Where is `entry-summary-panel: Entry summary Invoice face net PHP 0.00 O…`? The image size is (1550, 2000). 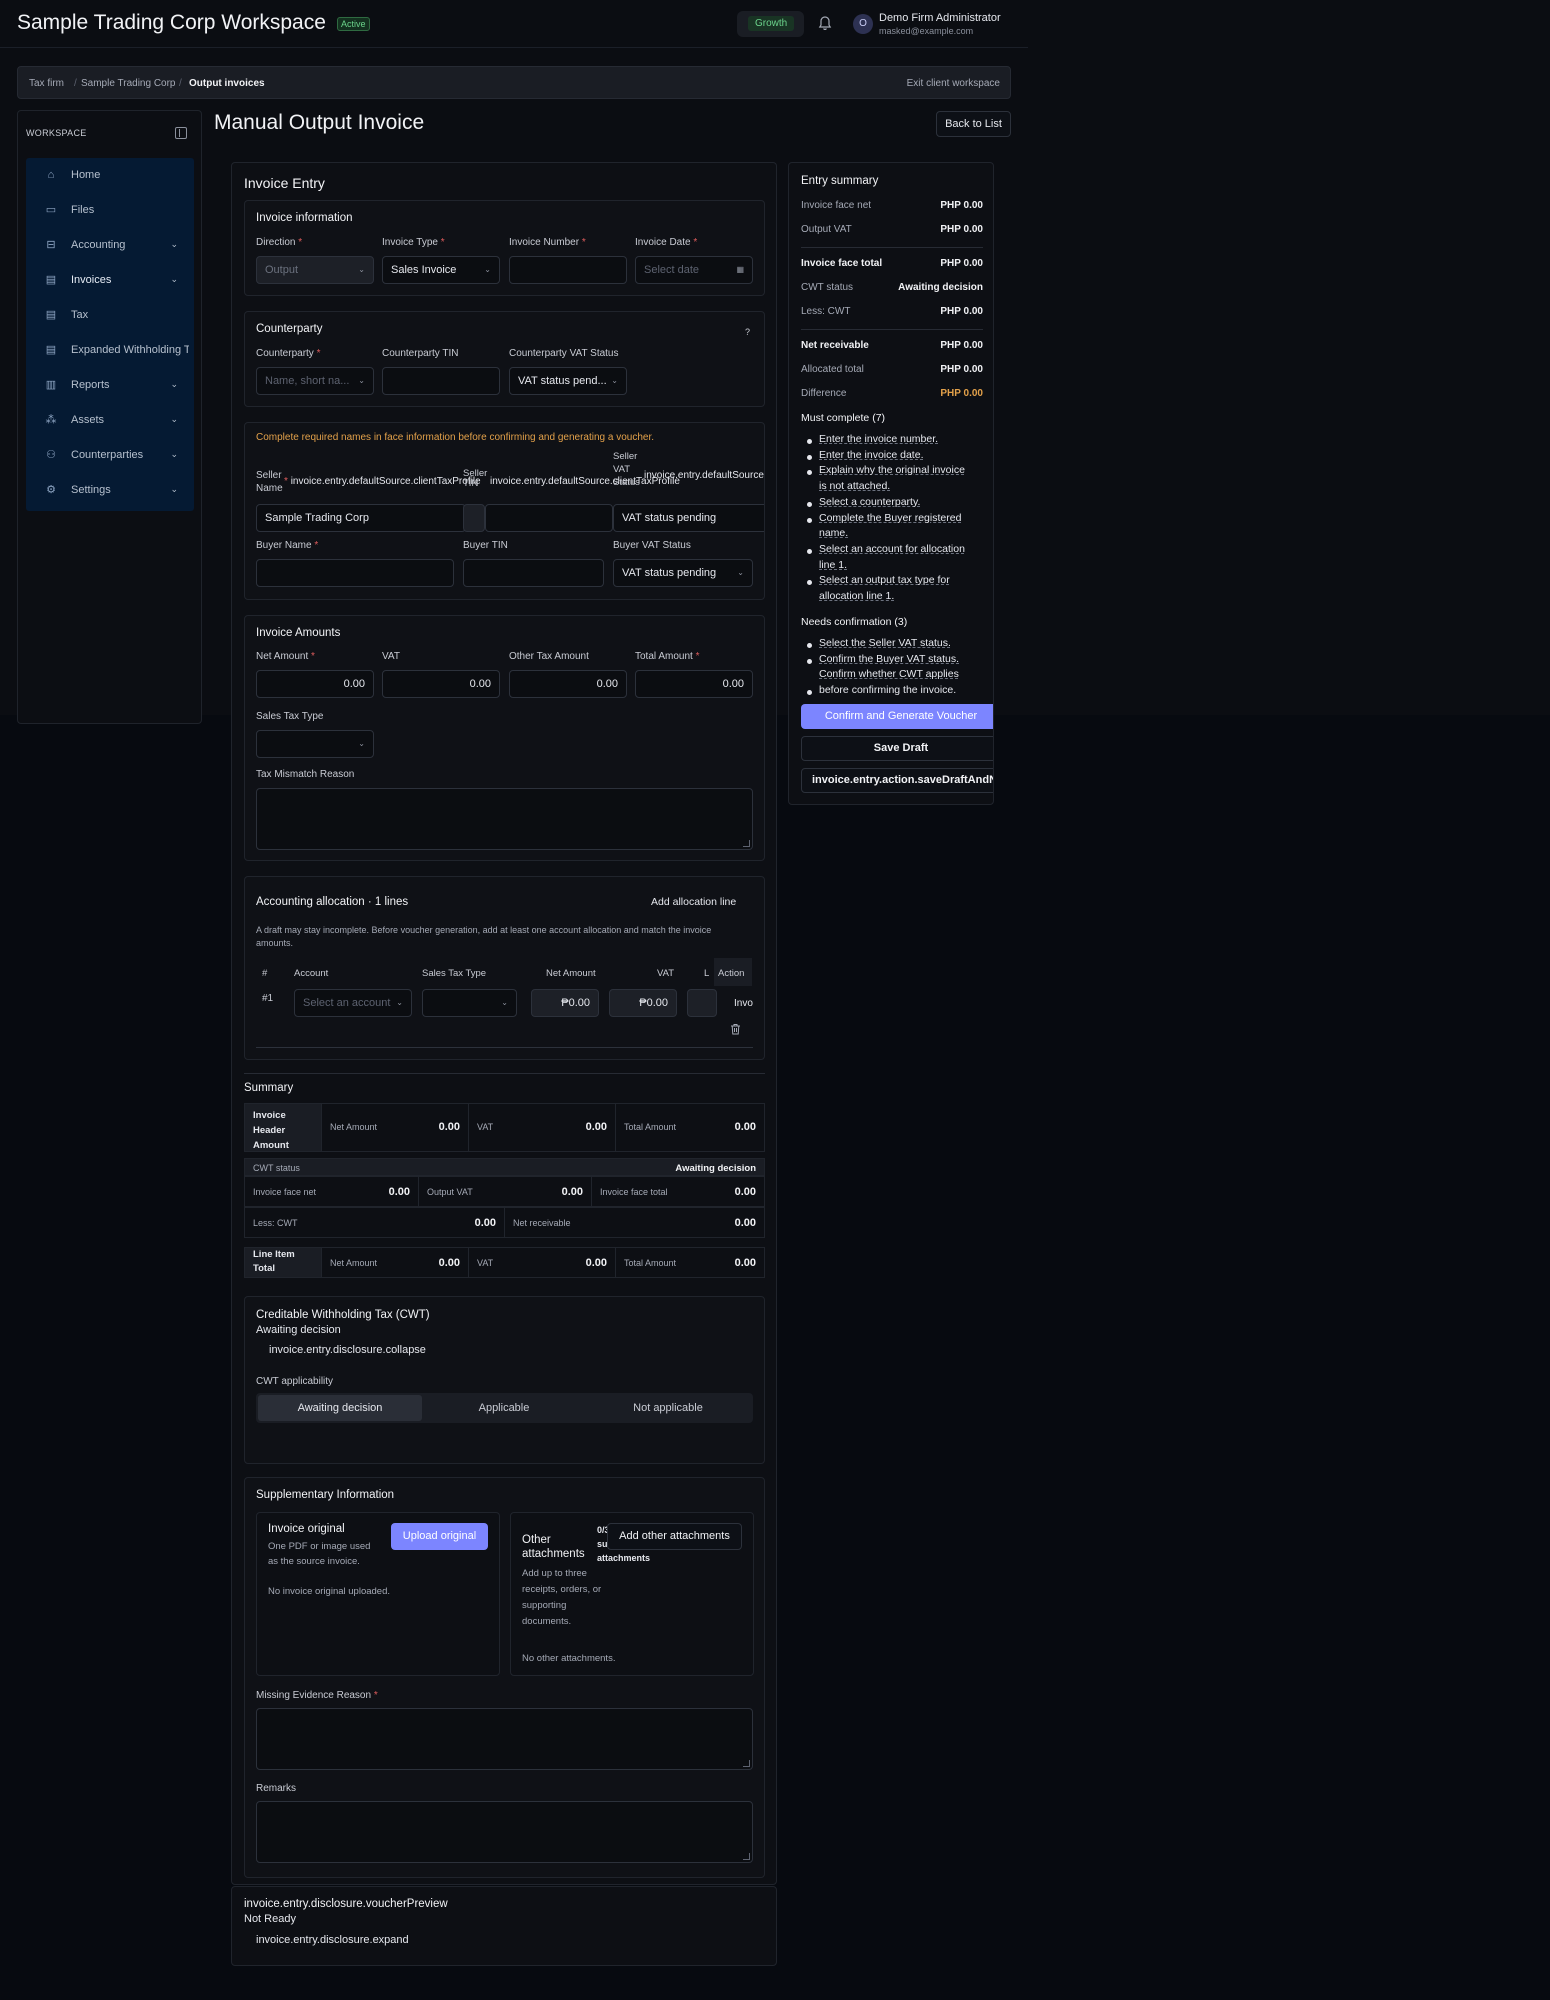 entry-summary-panel: Entry summary Invoice face net PHP 0.00 O… is located at coordinates (891, 483).